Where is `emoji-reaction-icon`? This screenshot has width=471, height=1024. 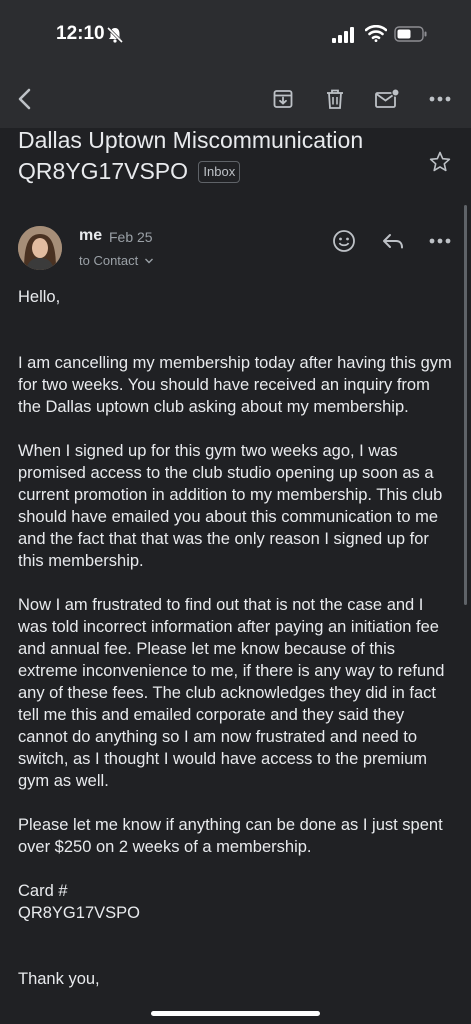 emoji-reaction-icon is located at coordinates (344, 241).